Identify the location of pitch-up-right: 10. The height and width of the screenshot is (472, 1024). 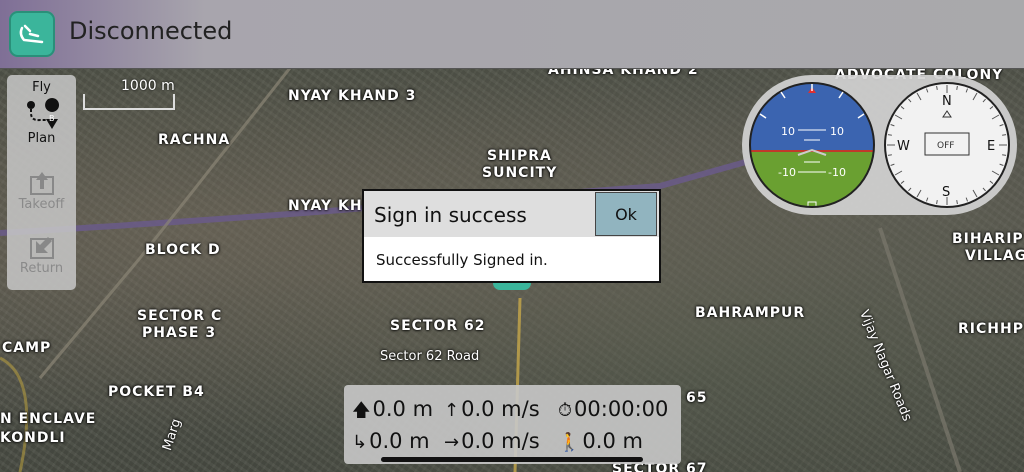
(837, 131).